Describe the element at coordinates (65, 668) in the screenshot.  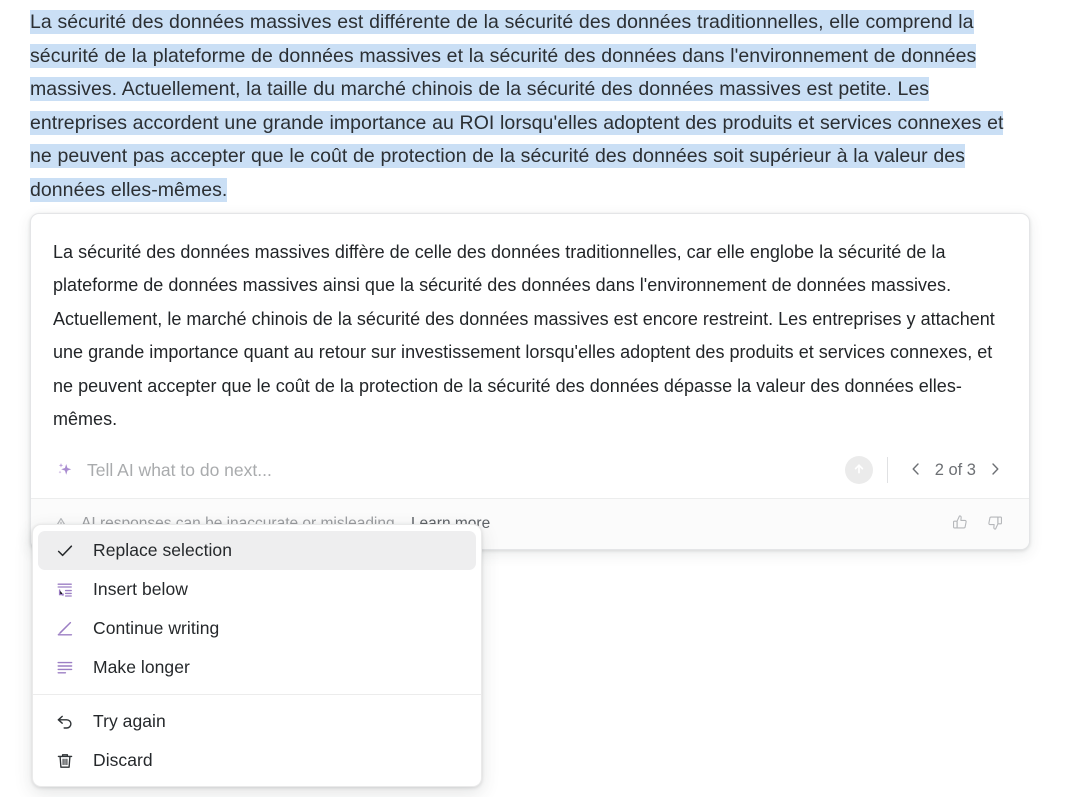
I see `make-longer-lines-icon` at that location.